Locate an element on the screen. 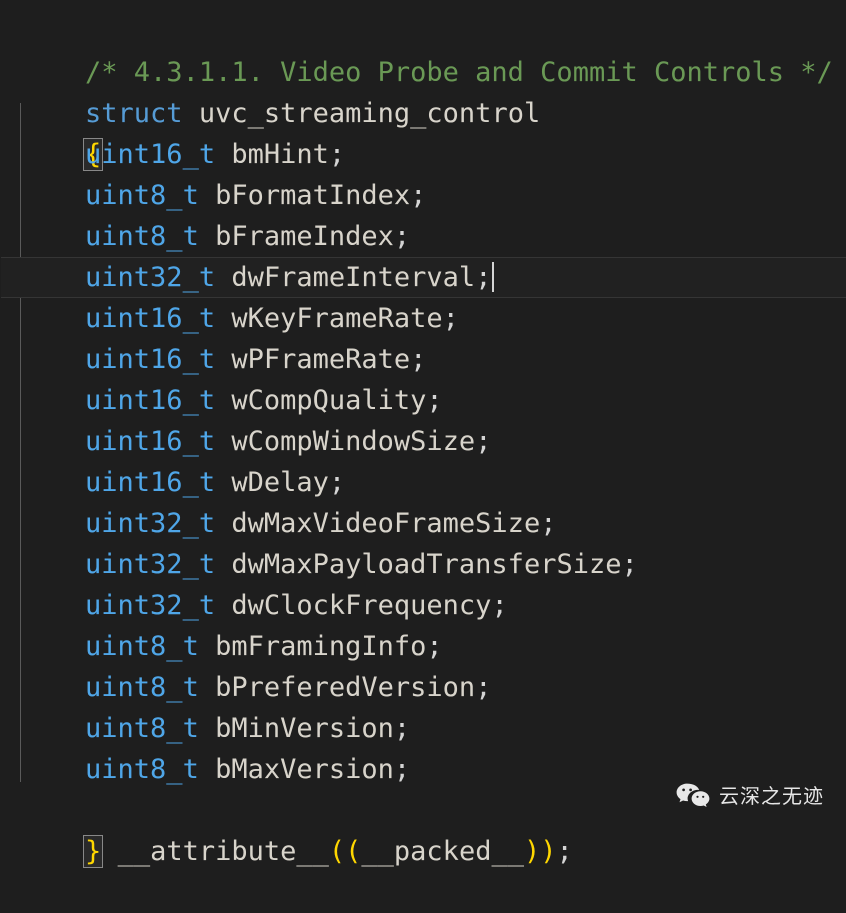 Image resolution: width=846 pixels, height=913 pixels. code-line-member-dwMaxVideoFrameSize: uint32_t dwMaxVideoFrameSize; is located at coordinates (423, 523).